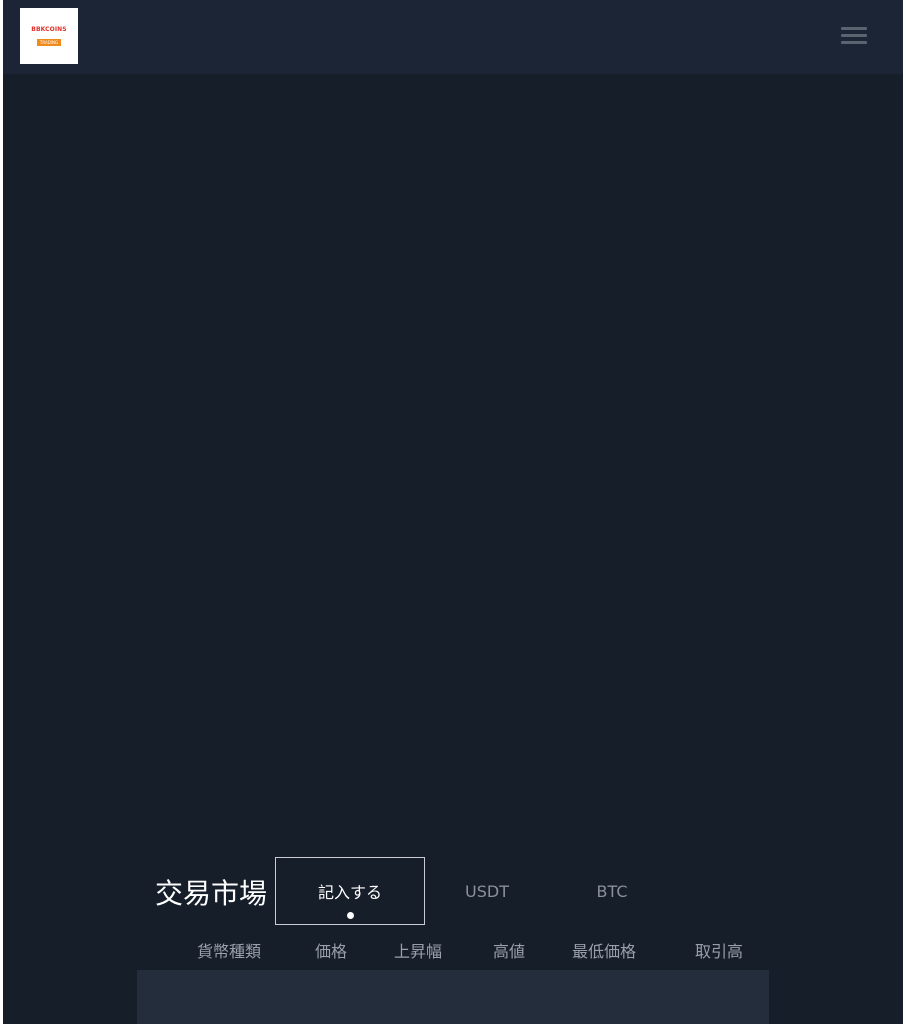 This screenshot has width=906, height=1024. I want to click on column-header-change: 上昇幅, so click(418, 950).